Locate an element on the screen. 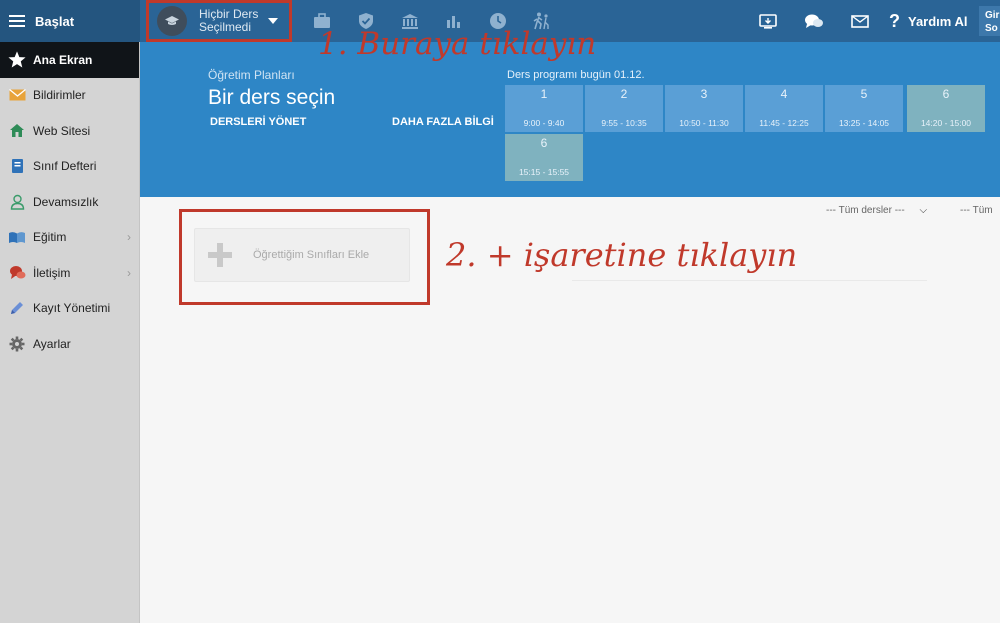 The height and width of the screenshot is (623, 1000). slot-number: 2 is located at coordinates (624, 94).